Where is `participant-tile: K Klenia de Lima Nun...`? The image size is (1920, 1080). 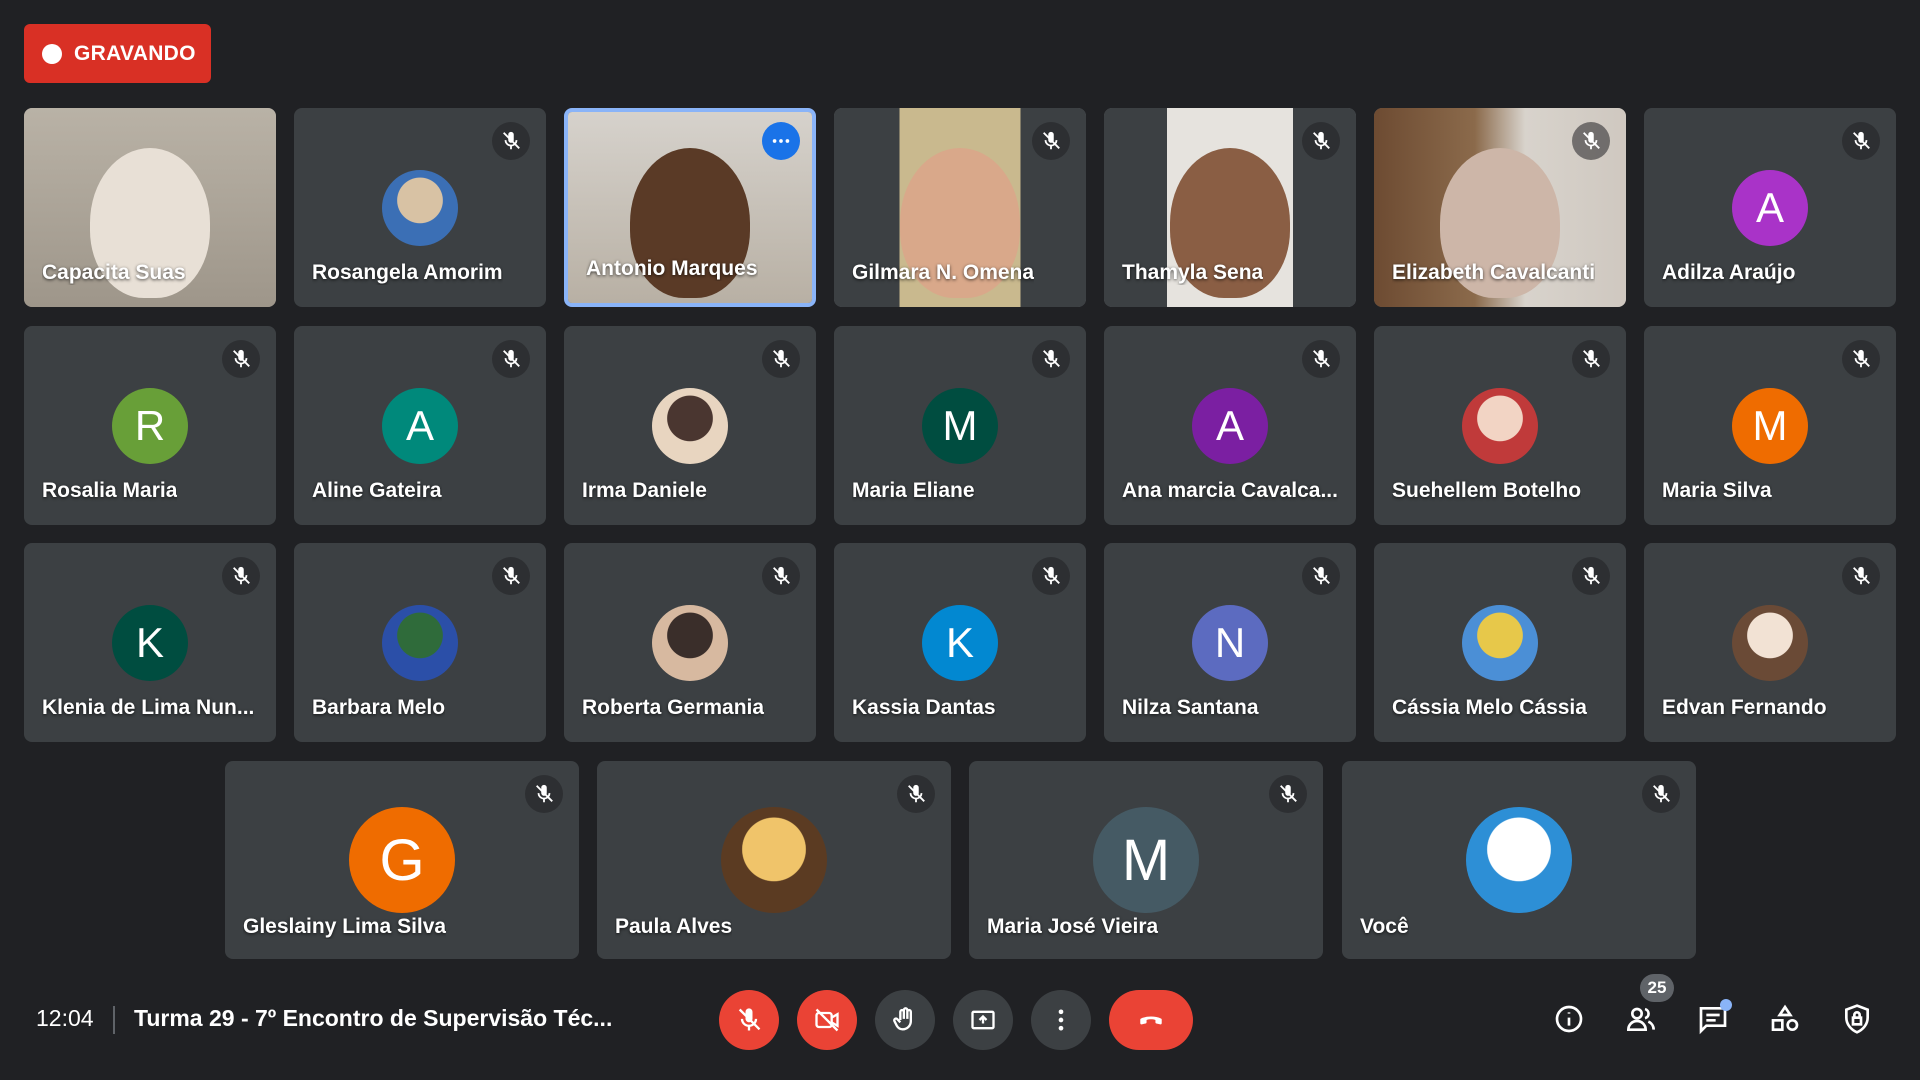 participant-tile: K Klenia de Lima Nun... is located at coordinates (150, 642).